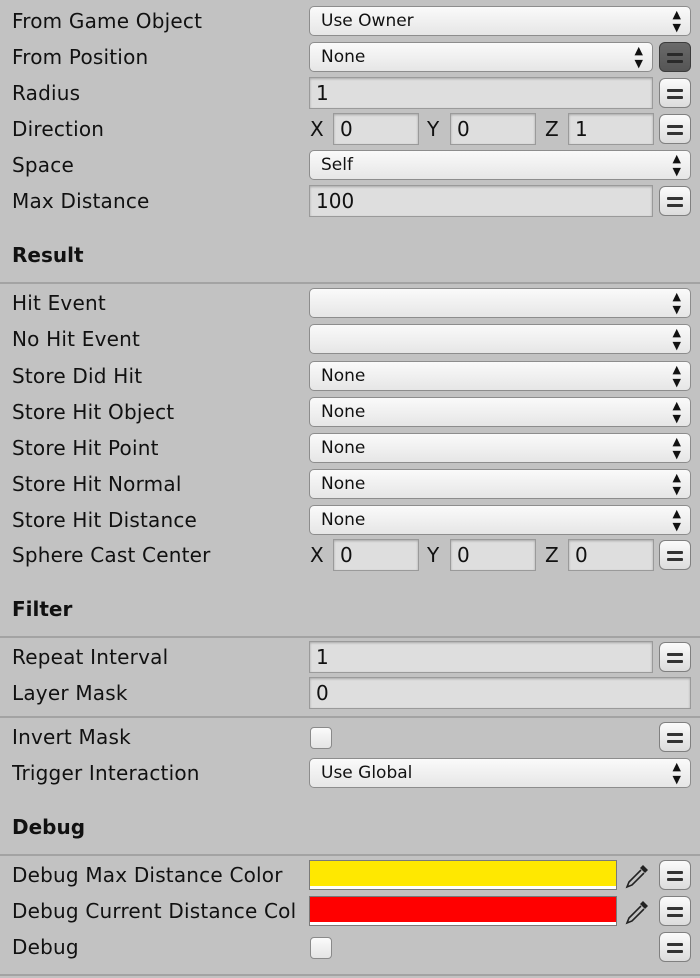 This screenshot has height=978, width=700. I want to click on layer-mask-input: 0, so click(500, 693).